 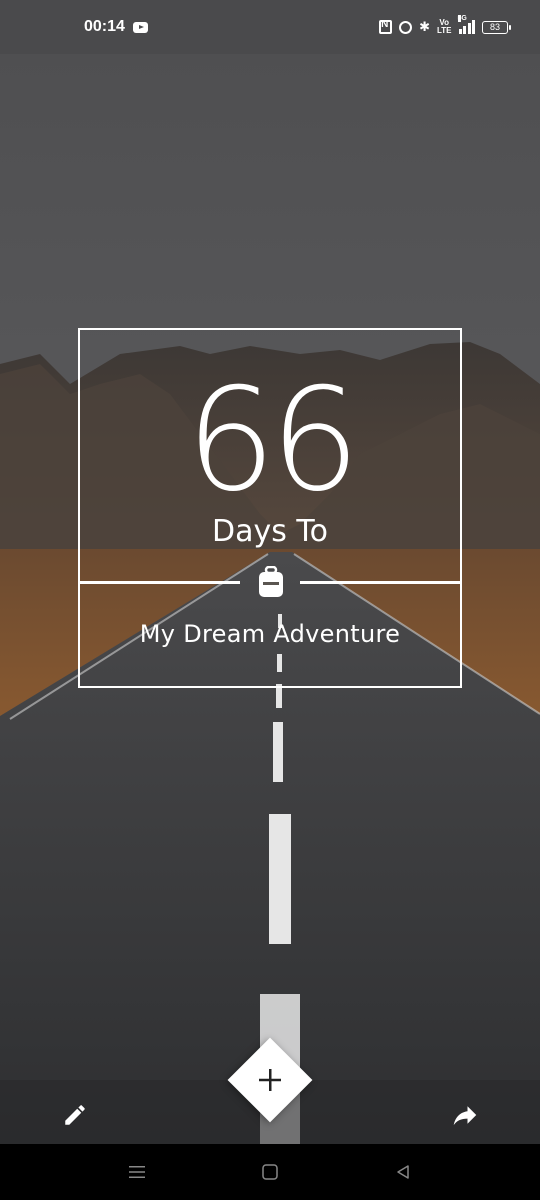 I want to click on status-left: 00:14, so click(x=116, y=27).